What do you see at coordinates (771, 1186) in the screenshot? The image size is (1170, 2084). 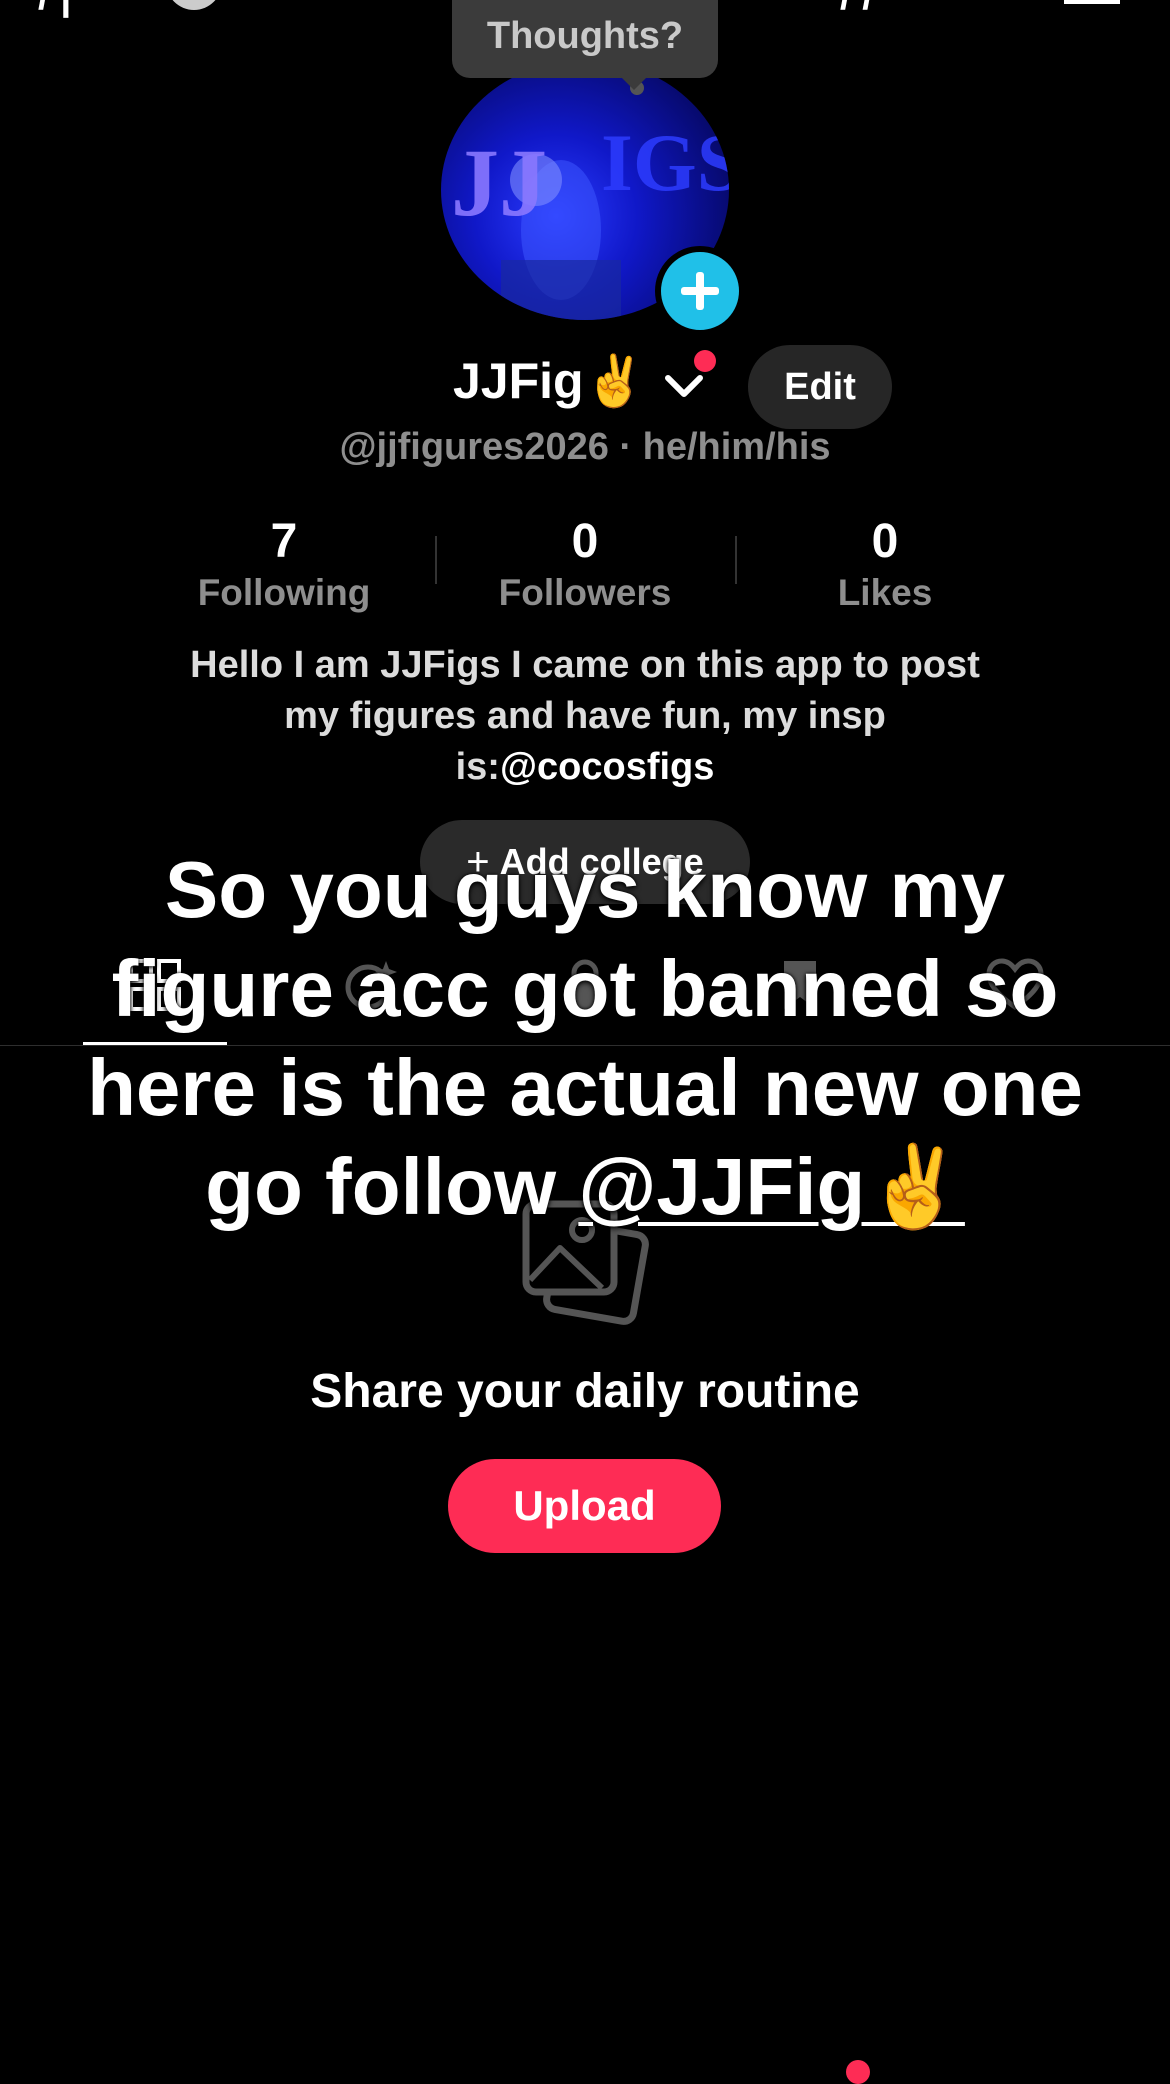 I see `caption-mention-link: @JJFig✌️` at bounding box center [771, 1186].